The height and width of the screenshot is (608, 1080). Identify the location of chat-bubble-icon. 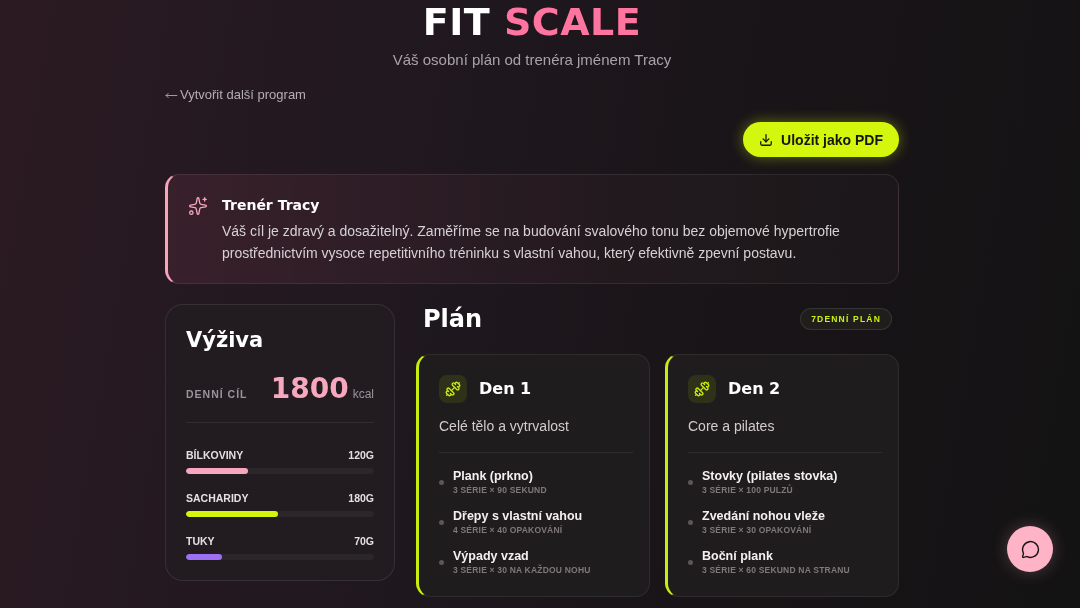
(1030, 549).